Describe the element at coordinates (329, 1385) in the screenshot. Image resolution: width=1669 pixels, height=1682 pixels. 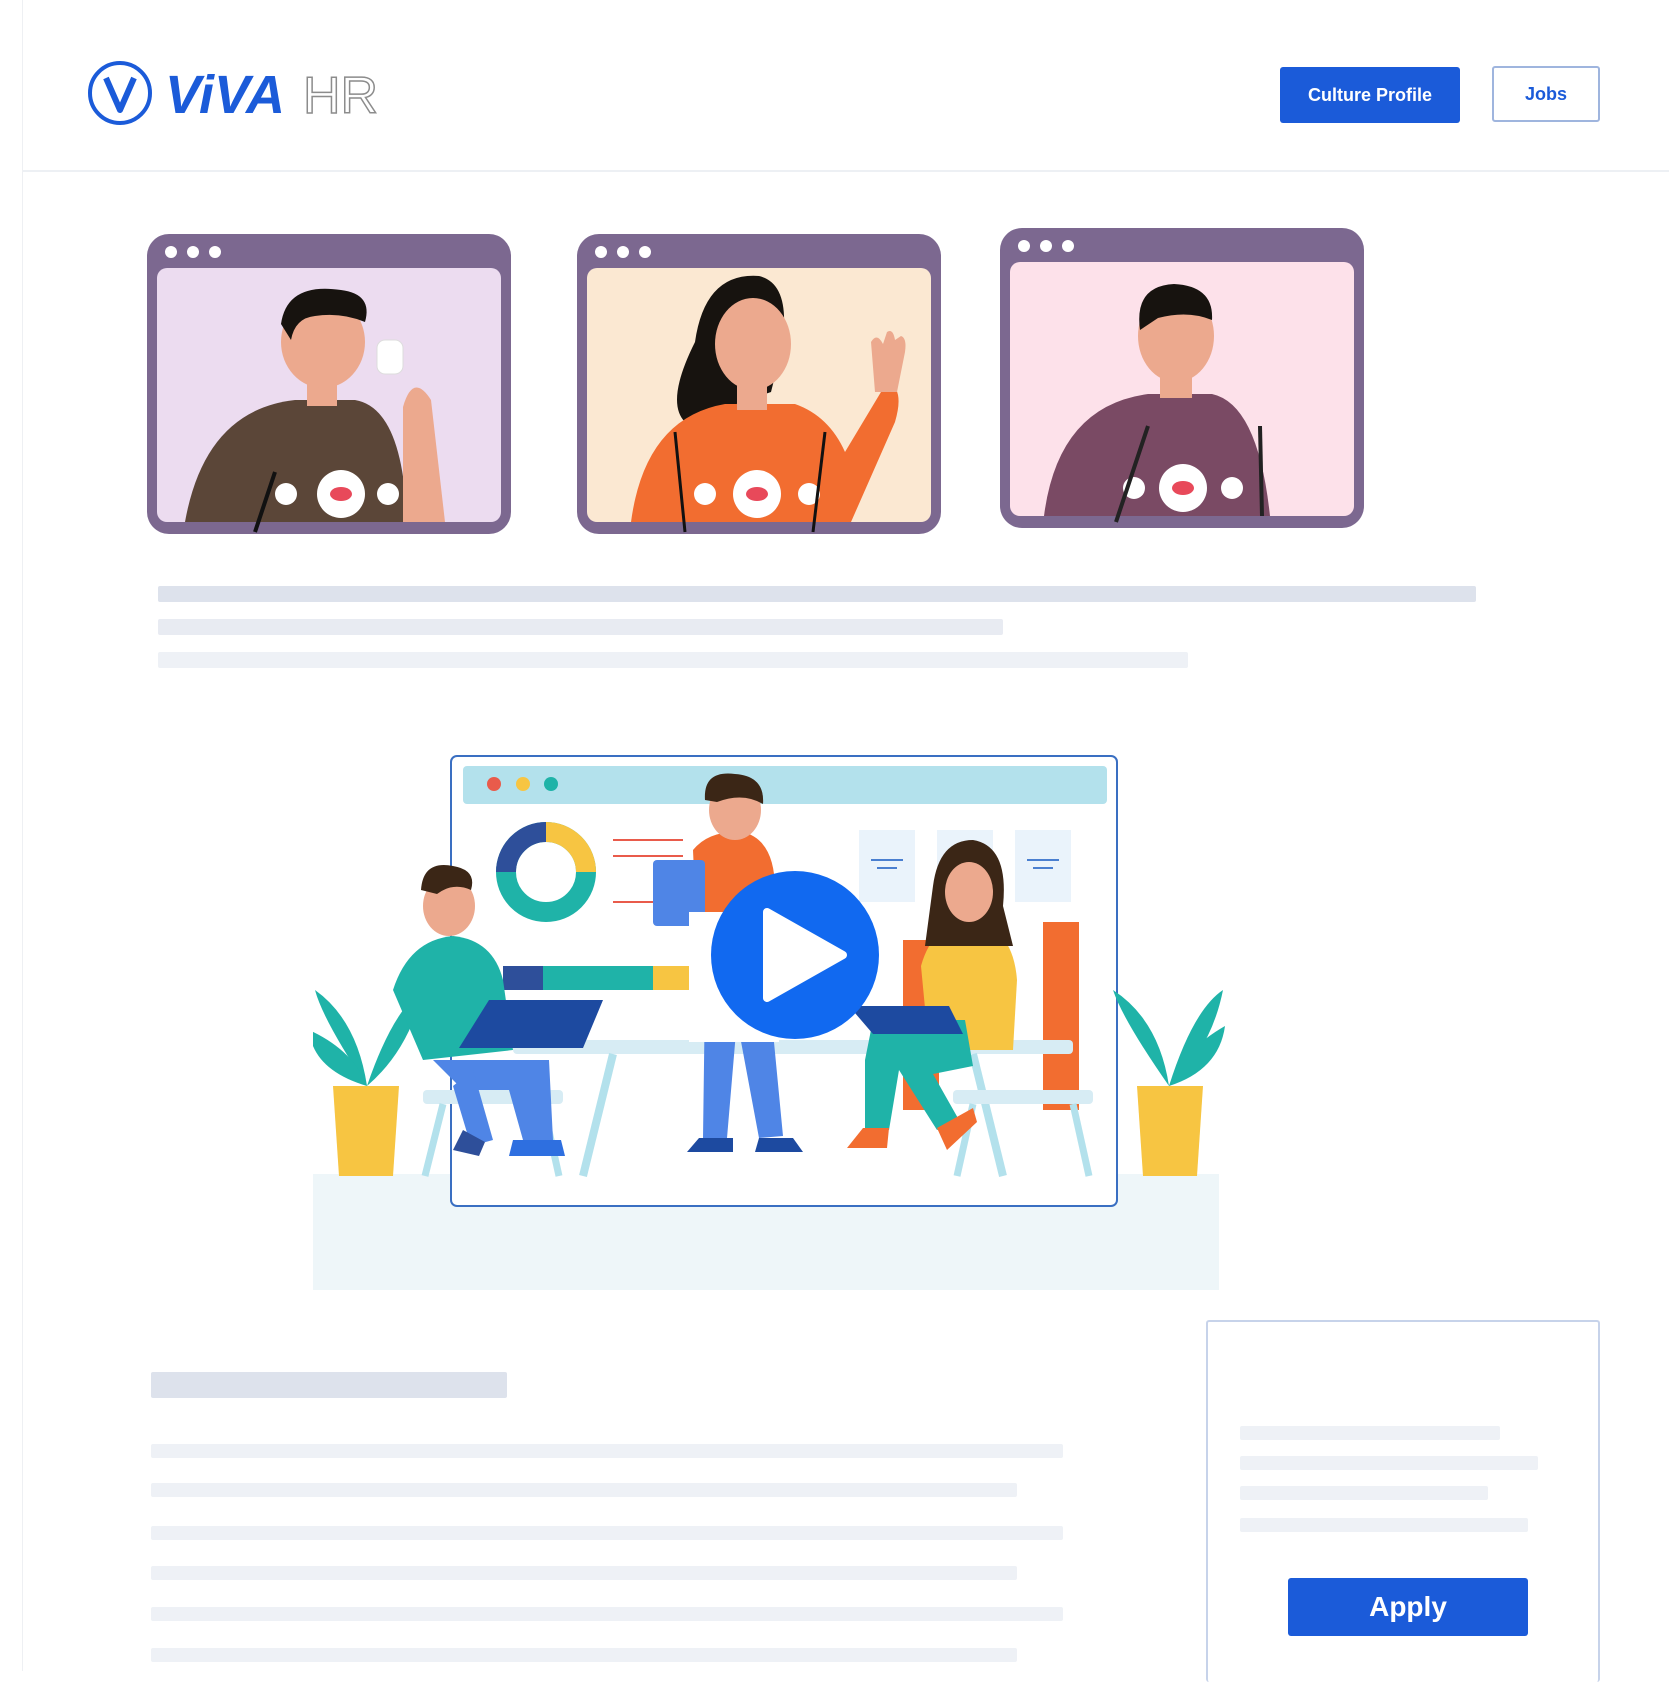
I see `section-title-skeleton` at that location.